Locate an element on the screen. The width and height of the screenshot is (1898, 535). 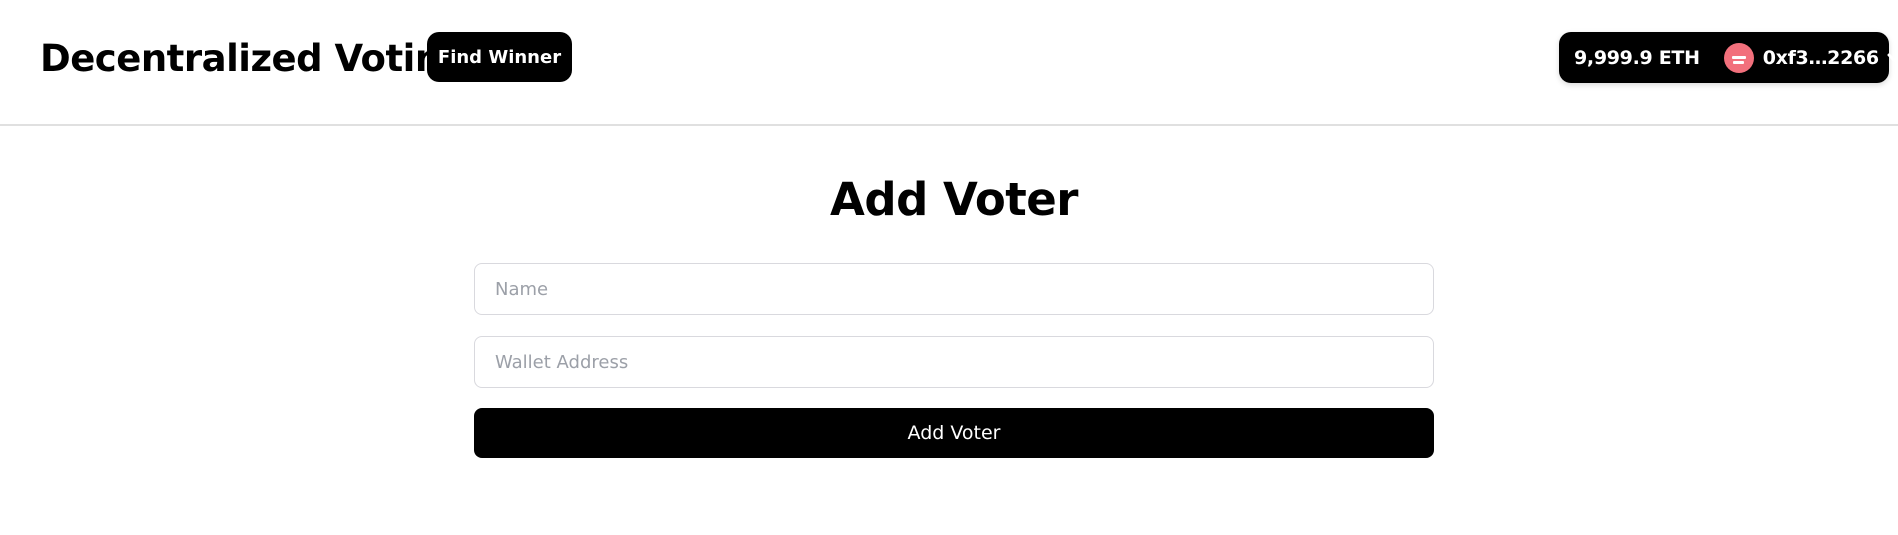
wallet-connect-button: 9,999.9 ETH 0xf3…2266 is located at coordinates (1728, 57).